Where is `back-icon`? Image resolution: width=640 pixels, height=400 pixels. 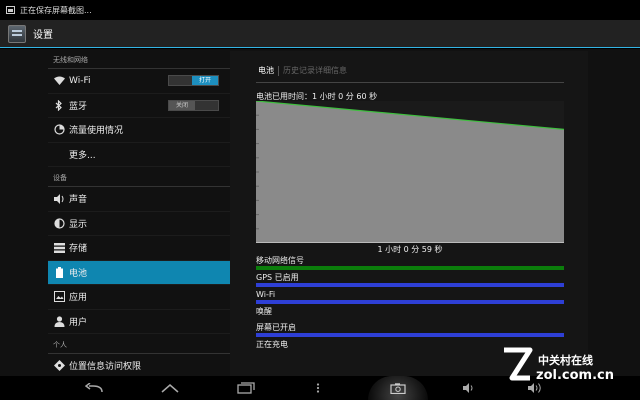 back-icon is located at coordinates (94, 388).